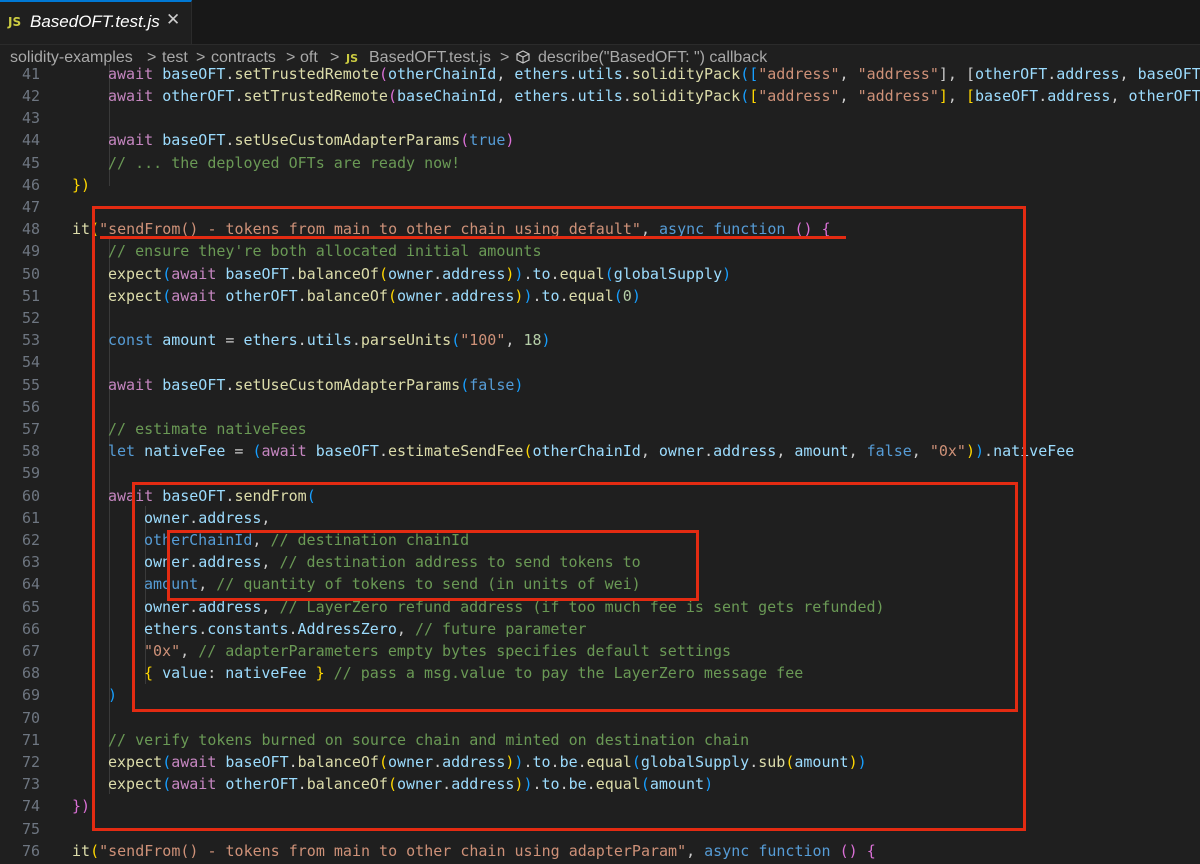 The width and height of the screenshot is (1200, 864). Describe the element at coordinates (871, 850) in the screenshot. I see `code-token: {` at that location.